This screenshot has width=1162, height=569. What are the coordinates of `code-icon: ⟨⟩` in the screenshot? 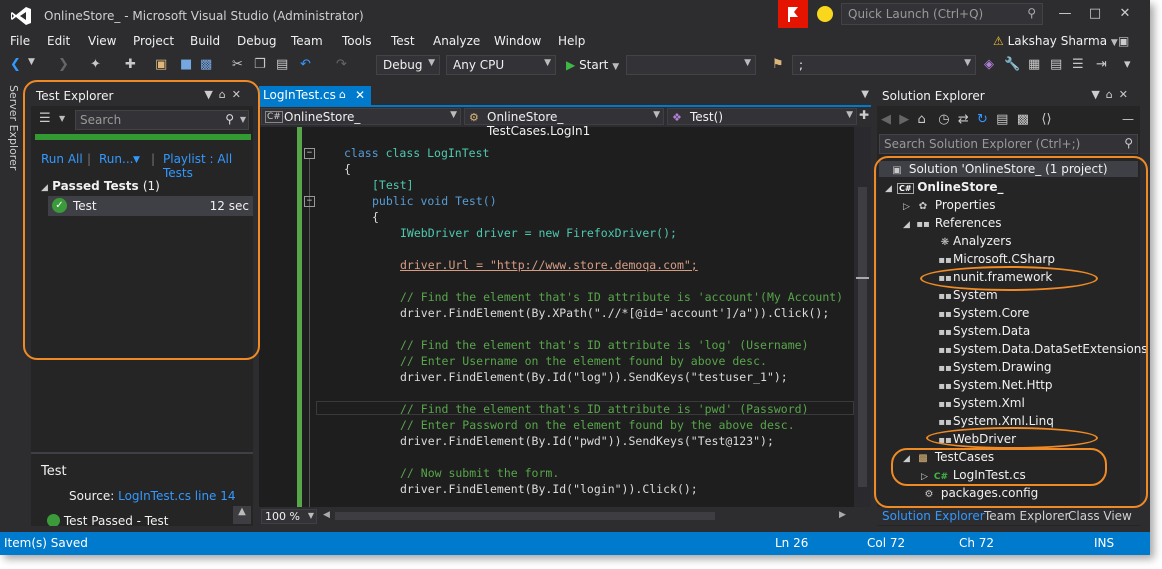 It's located at (1046, 119).